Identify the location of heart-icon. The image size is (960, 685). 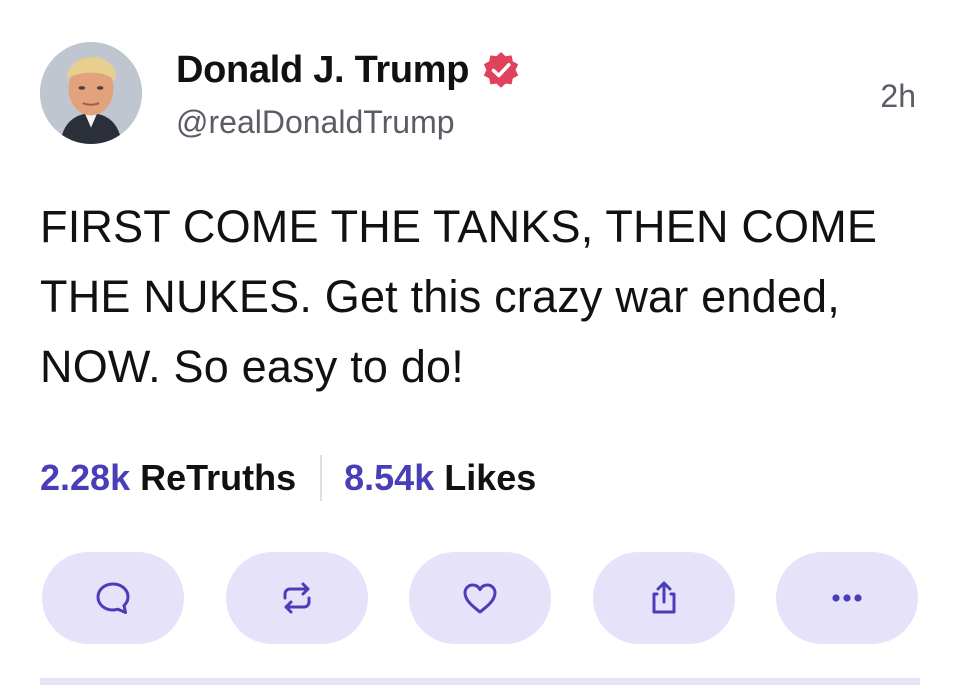
(480, 598).